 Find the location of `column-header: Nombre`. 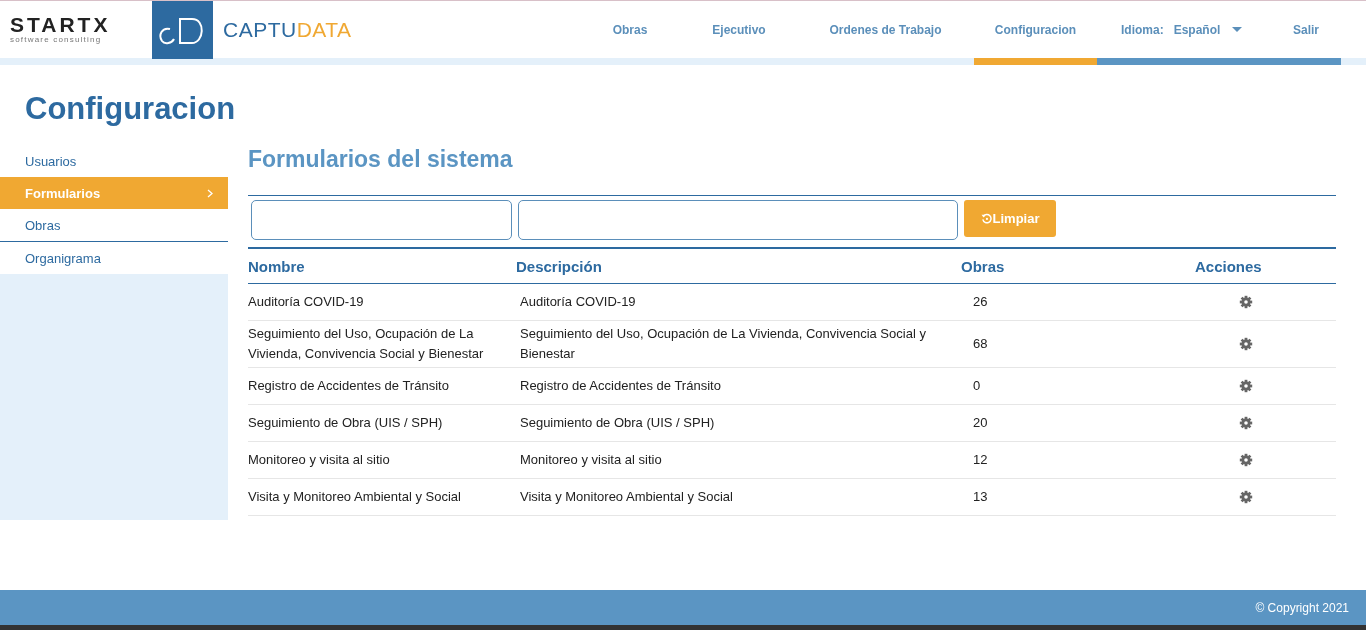

column-header: Nombre is located at coordinates (277, 266).